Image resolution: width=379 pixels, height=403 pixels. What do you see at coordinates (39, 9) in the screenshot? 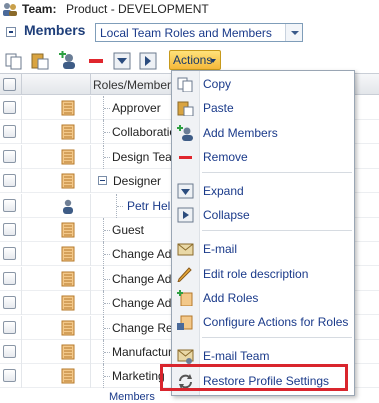
I see `title-label: Team:` at bounding box center [39, 9].